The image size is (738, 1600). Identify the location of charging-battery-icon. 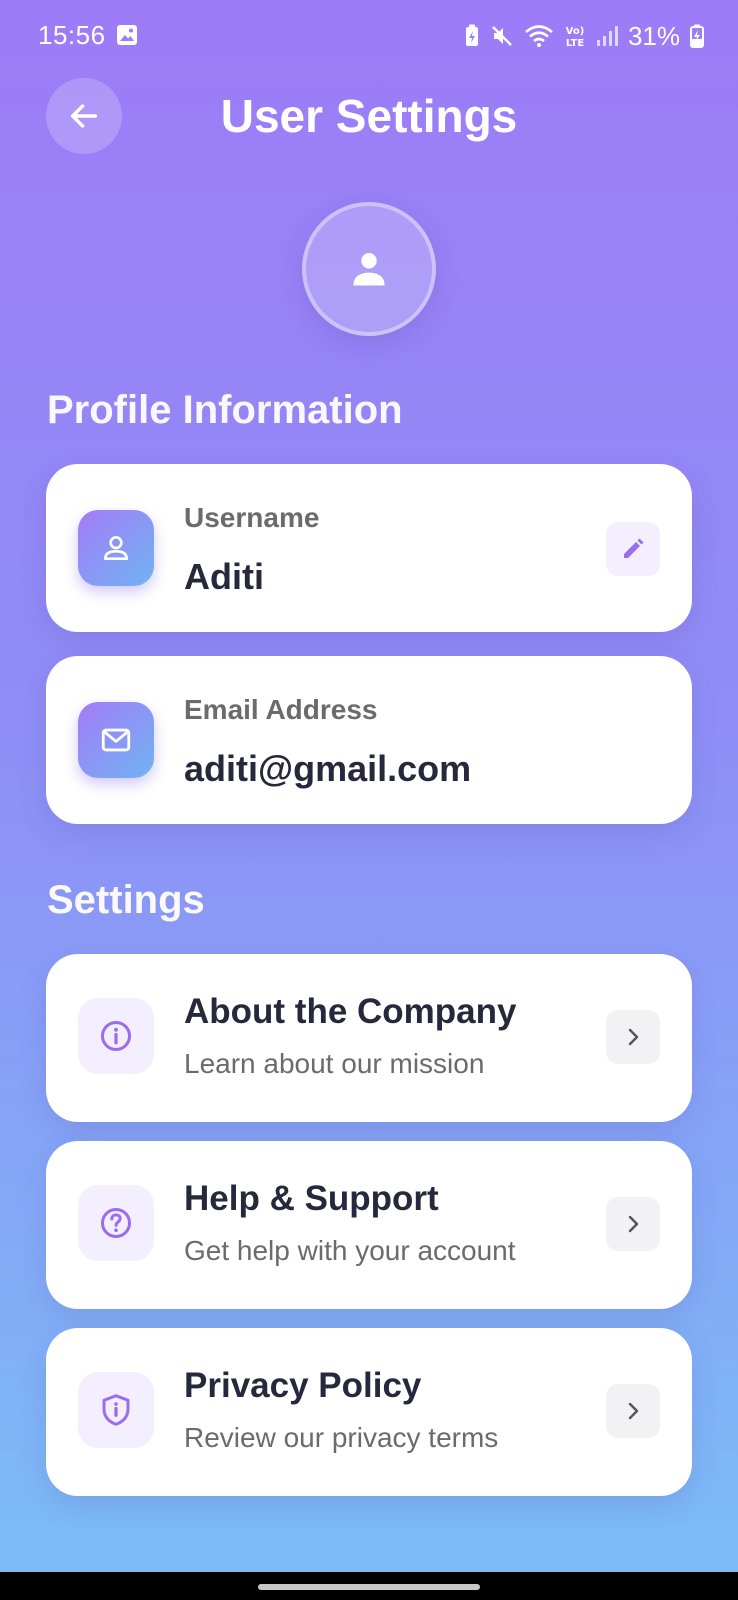
(697, 36).